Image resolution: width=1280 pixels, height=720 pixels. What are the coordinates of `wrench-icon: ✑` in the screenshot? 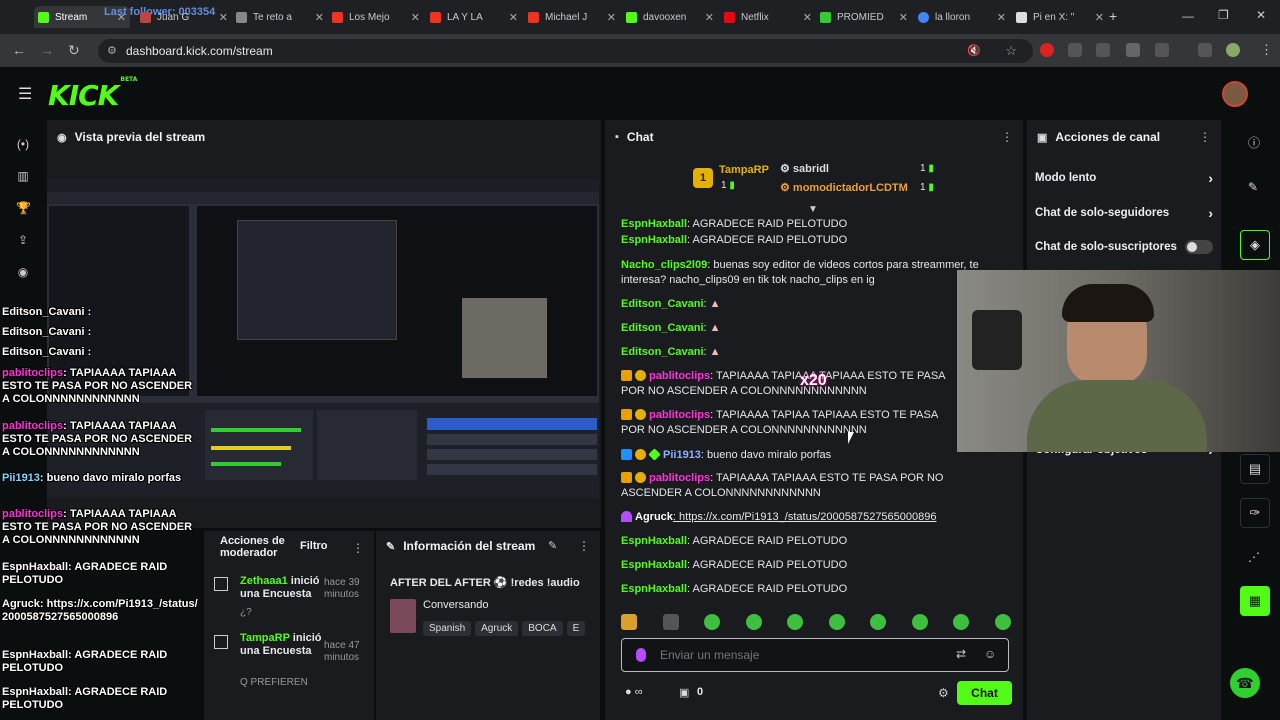 It's located at (1255, 513).